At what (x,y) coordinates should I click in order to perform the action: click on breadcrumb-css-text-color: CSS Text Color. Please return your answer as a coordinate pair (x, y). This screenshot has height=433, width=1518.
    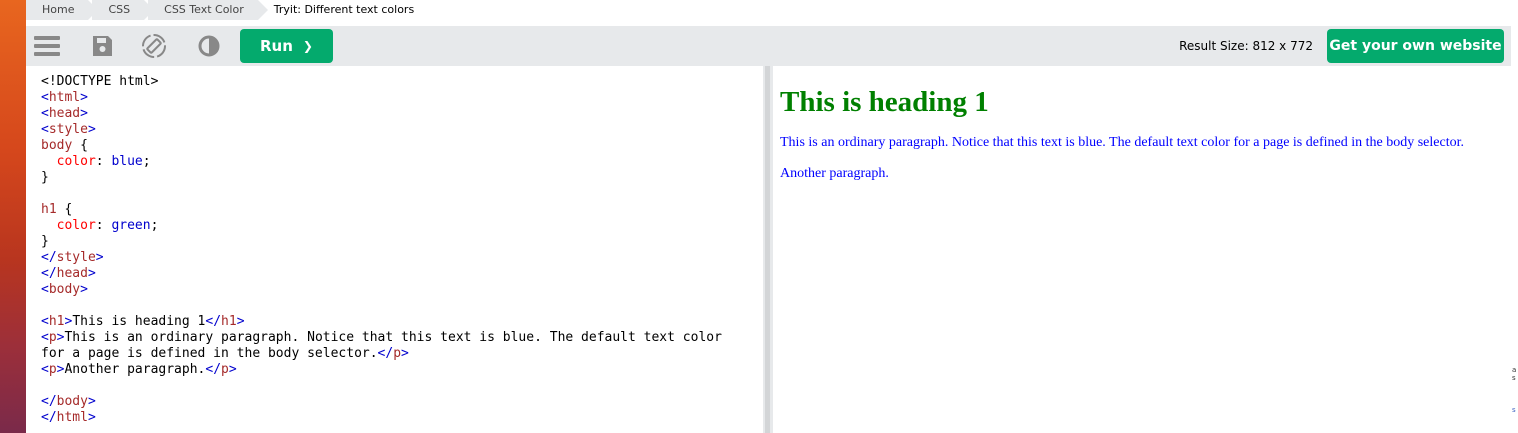
    Looking at the image, I should click on (208, 10).